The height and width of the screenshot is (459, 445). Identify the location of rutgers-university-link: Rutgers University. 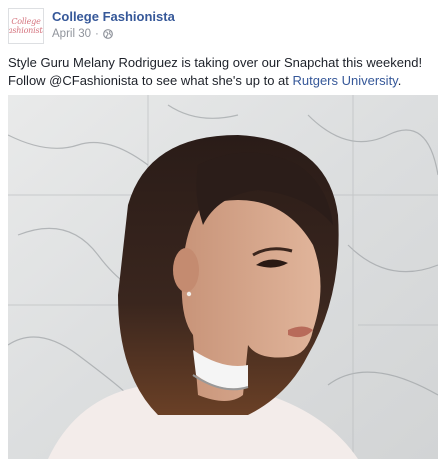
(344, 80).